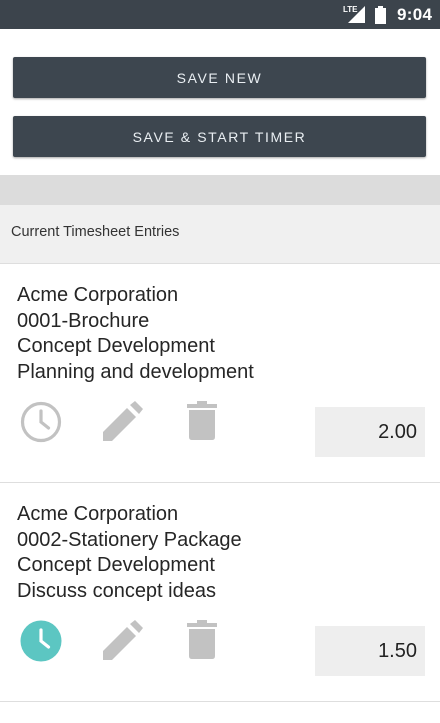 The width and height of the screenshot is (440, 723). What do you see at coordinates (135, 372) in the screenshot?
I see `entry-description: Planning and development` at bounding box center [135, 372].